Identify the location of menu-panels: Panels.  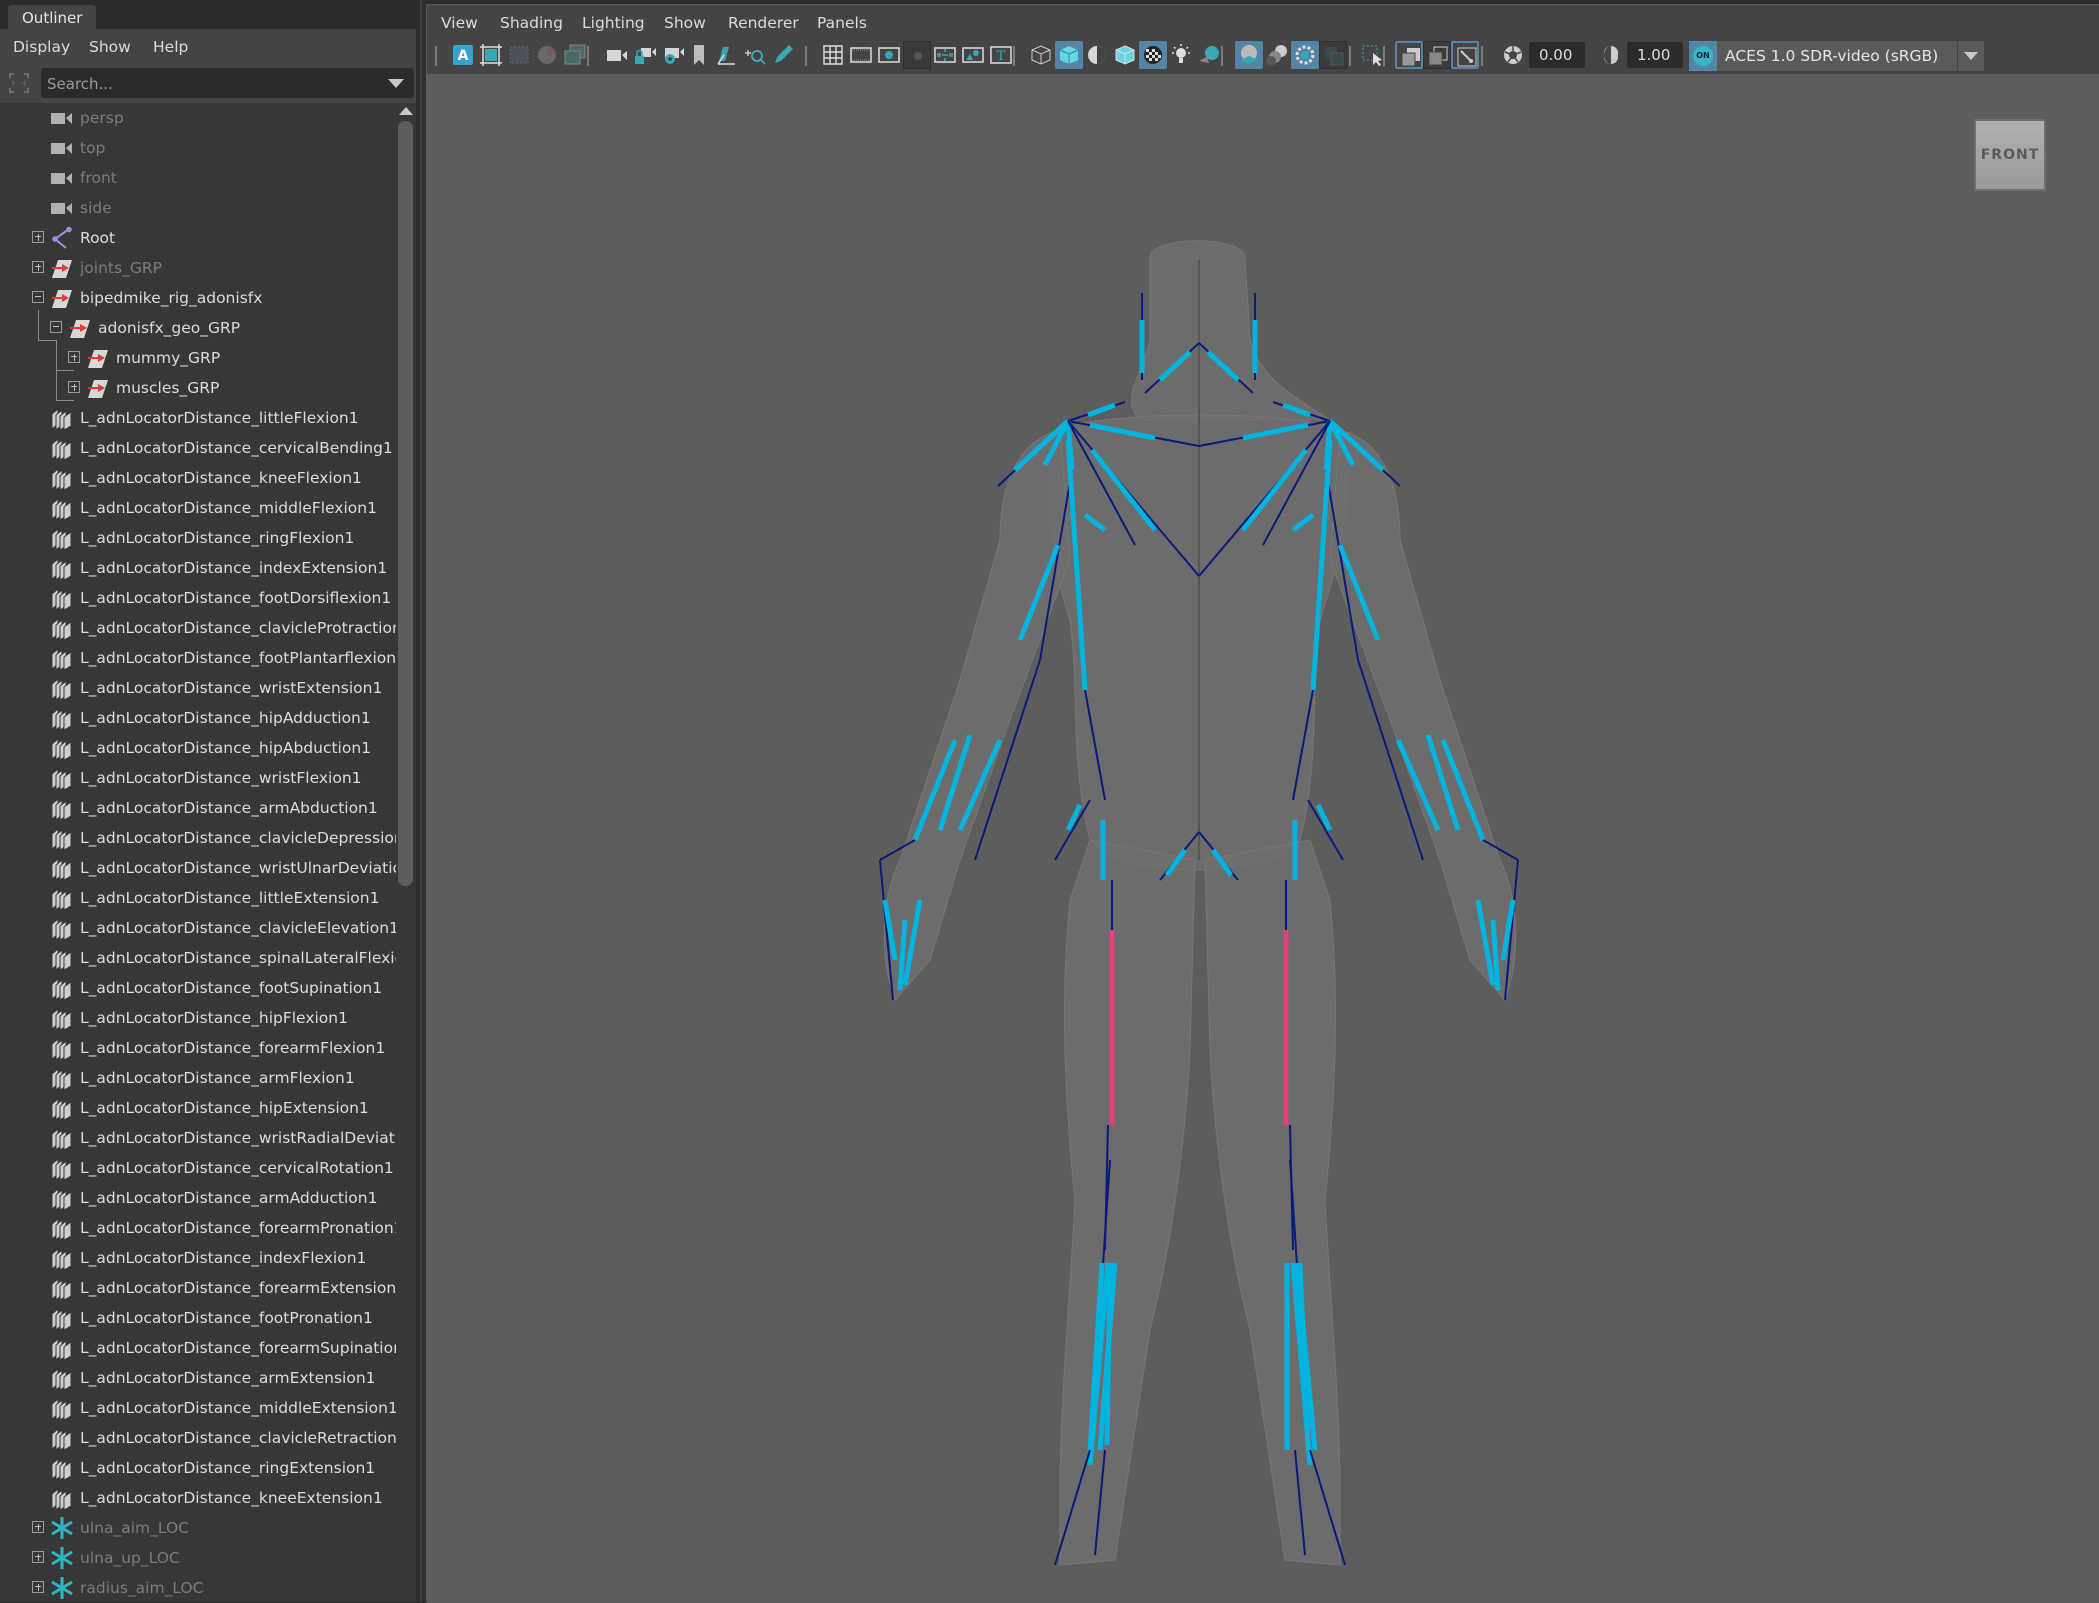
(842, 23).